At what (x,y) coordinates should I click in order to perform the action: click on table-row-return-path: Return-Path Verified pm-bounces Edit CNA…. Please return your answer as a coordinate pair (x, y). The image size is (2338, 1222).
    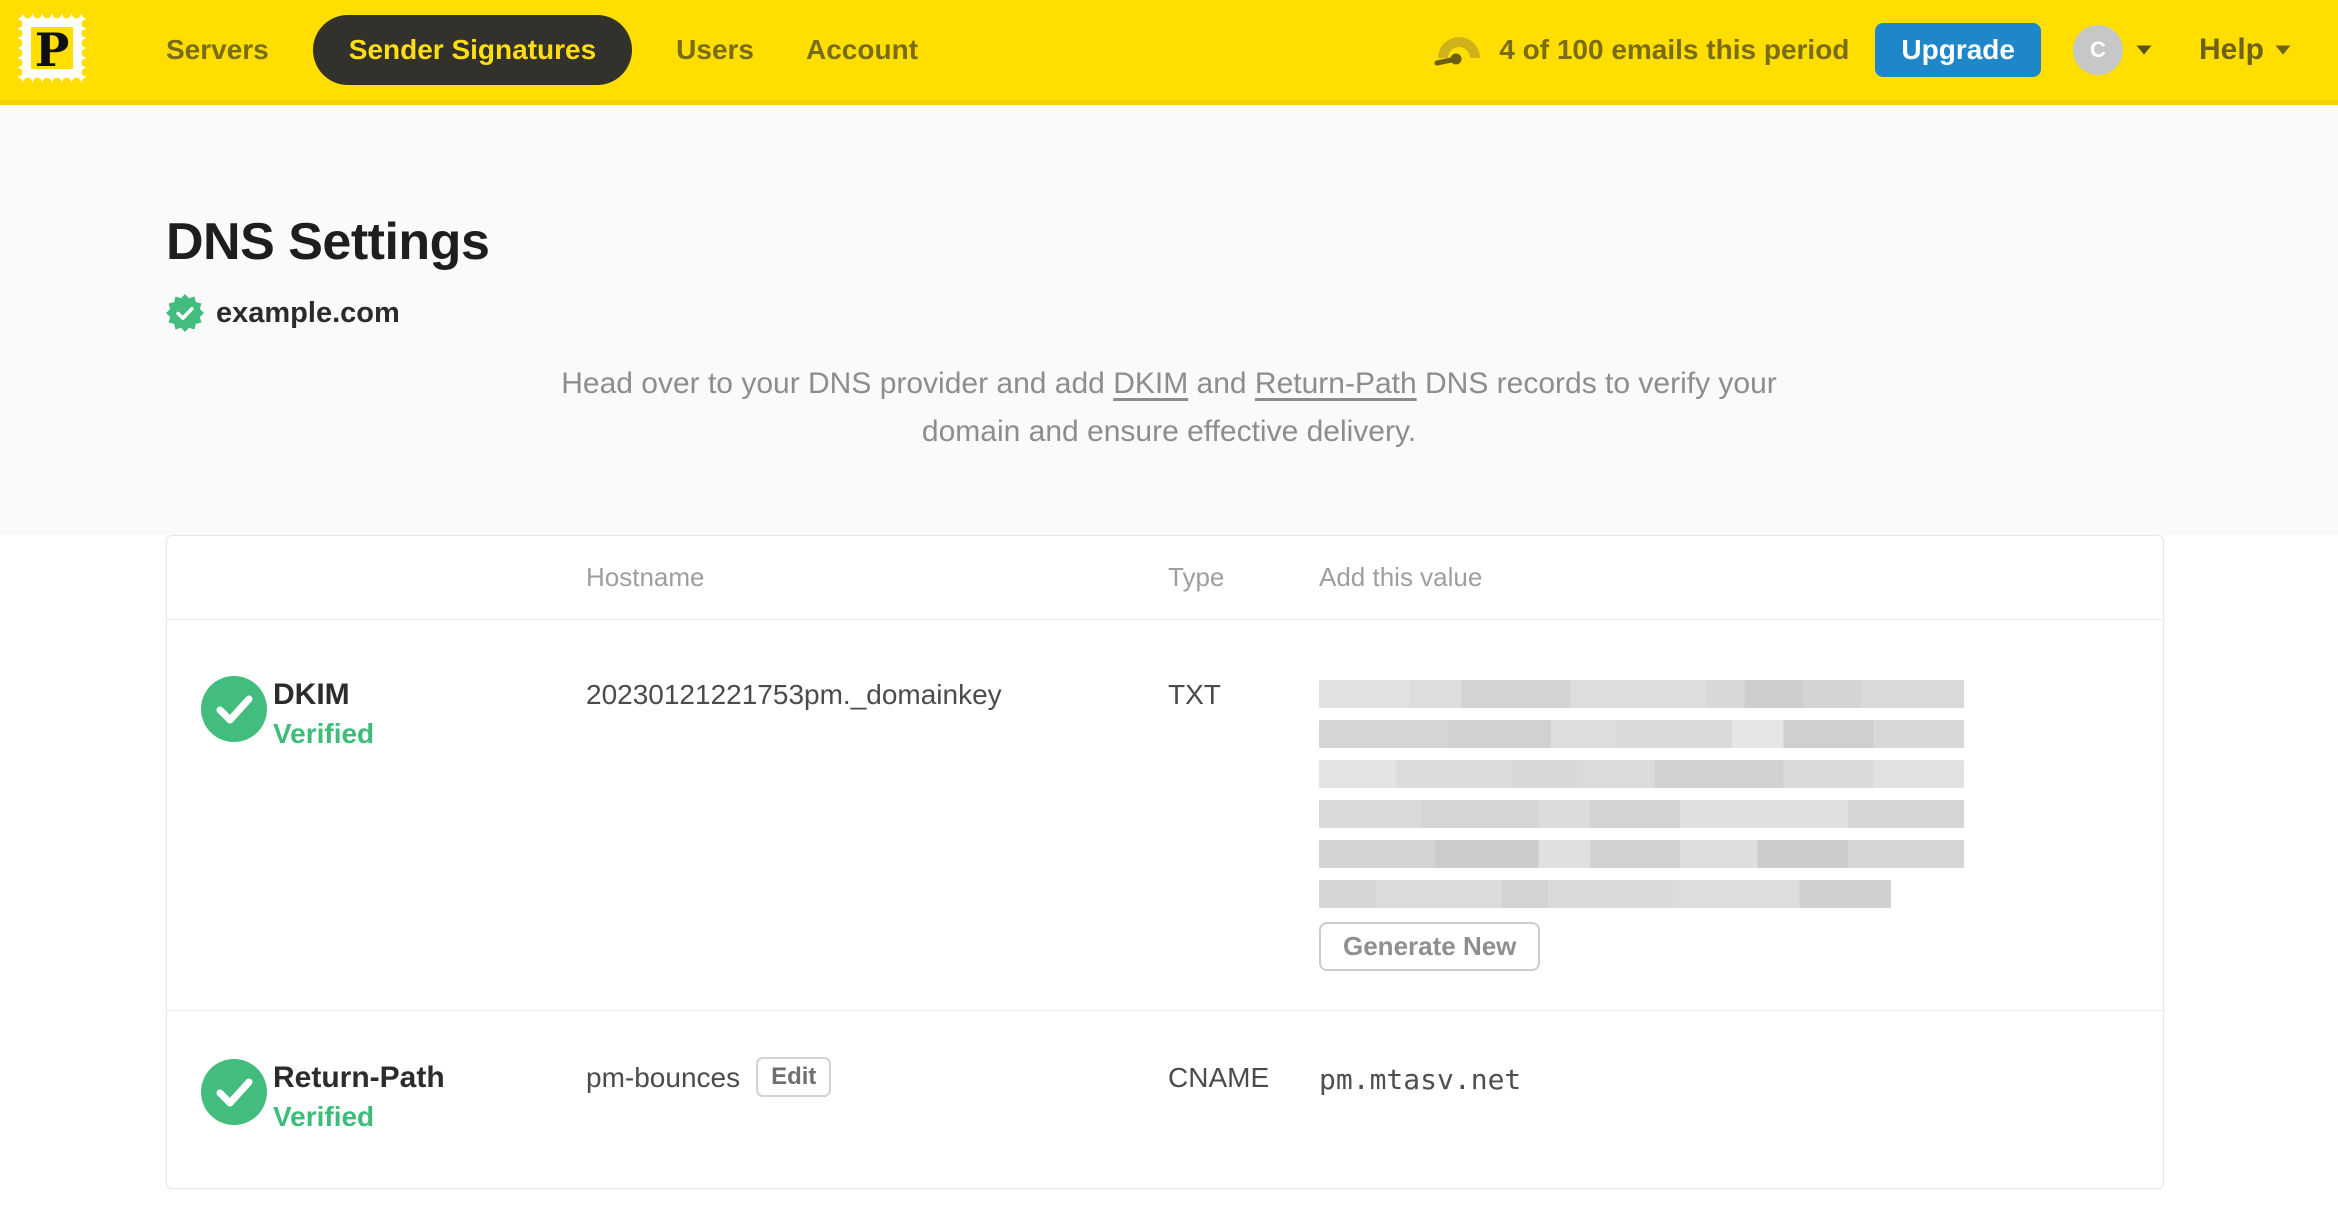
    Looking at the image, I should click on (1165, 1099).